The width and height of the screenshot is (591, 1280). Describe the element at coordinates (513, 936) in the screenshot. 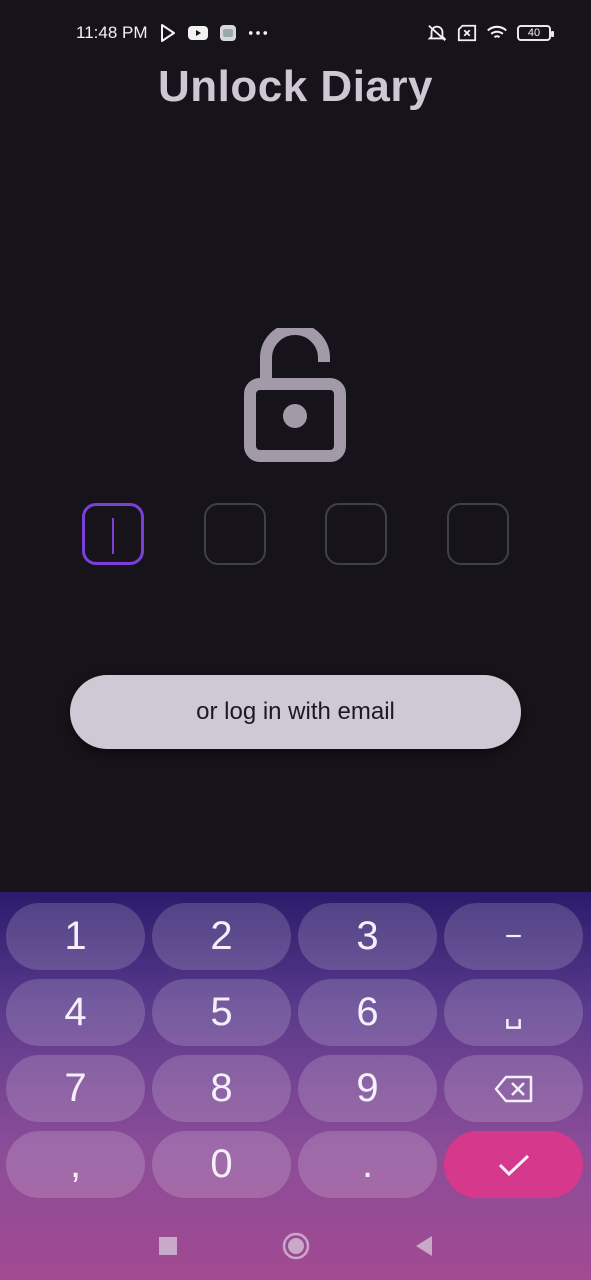

I see `key-minus: −` at that location.